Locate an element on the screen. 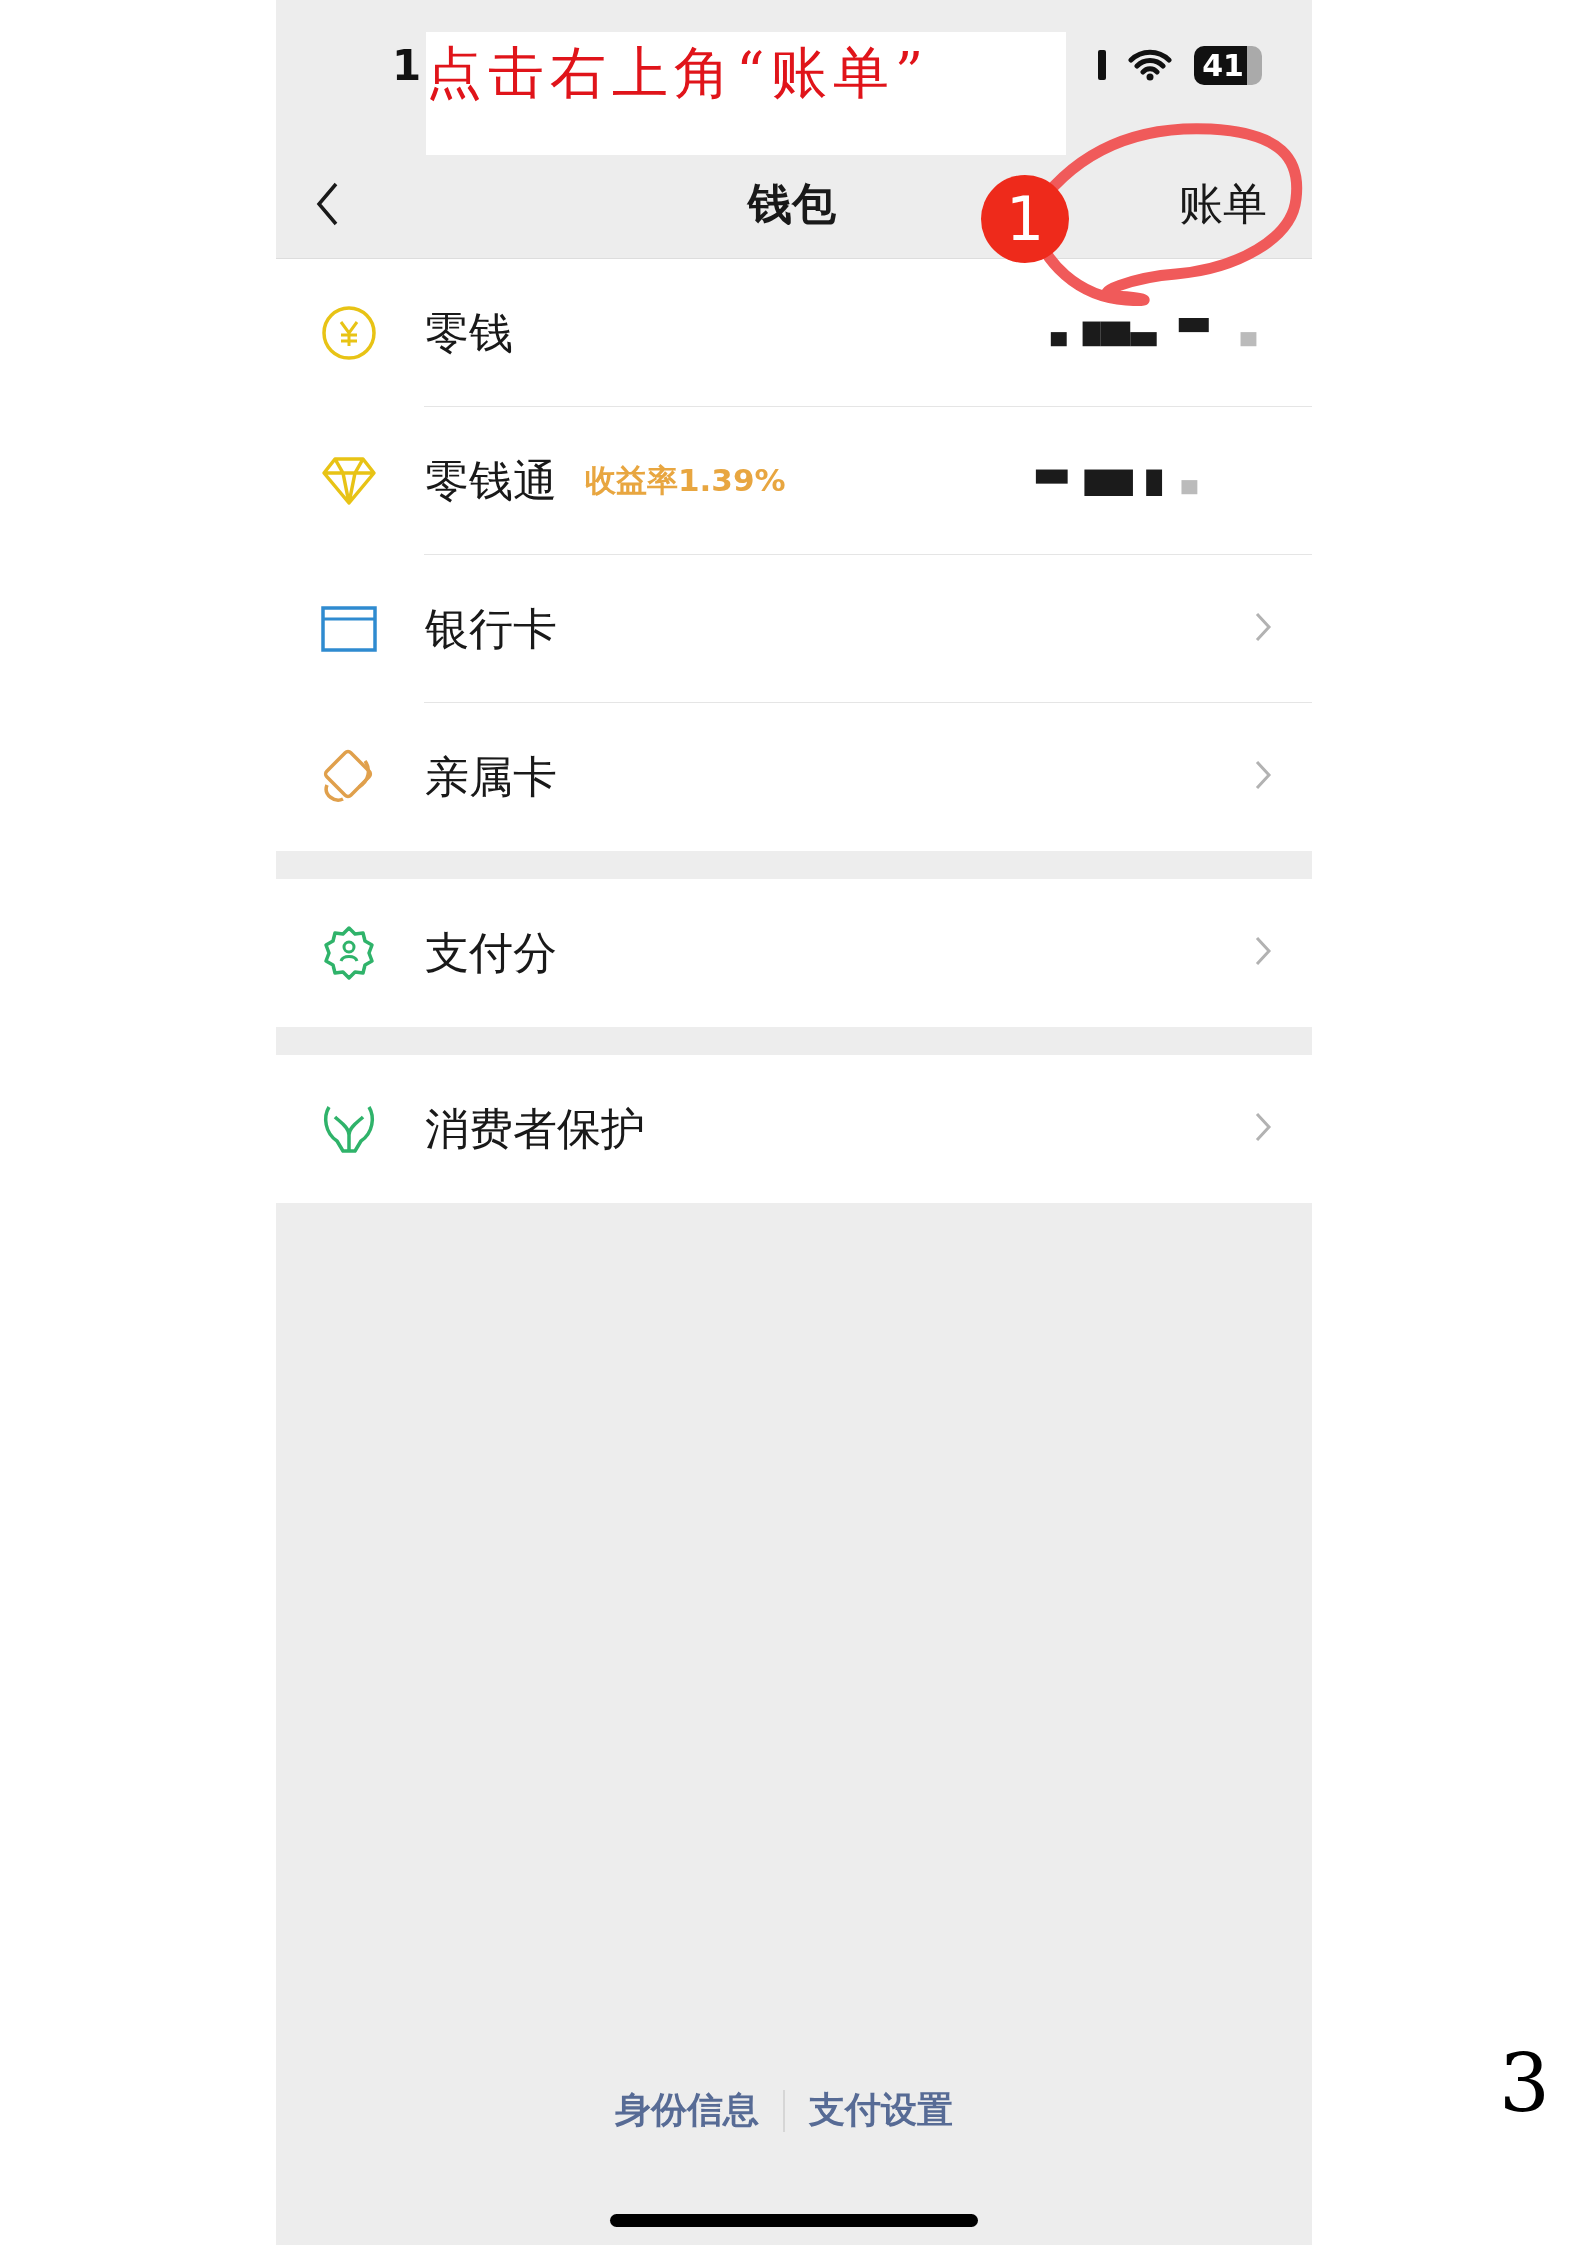 This screenshot has height=2245, width=1588. signal-icon is located at coordinates (1102, 65).